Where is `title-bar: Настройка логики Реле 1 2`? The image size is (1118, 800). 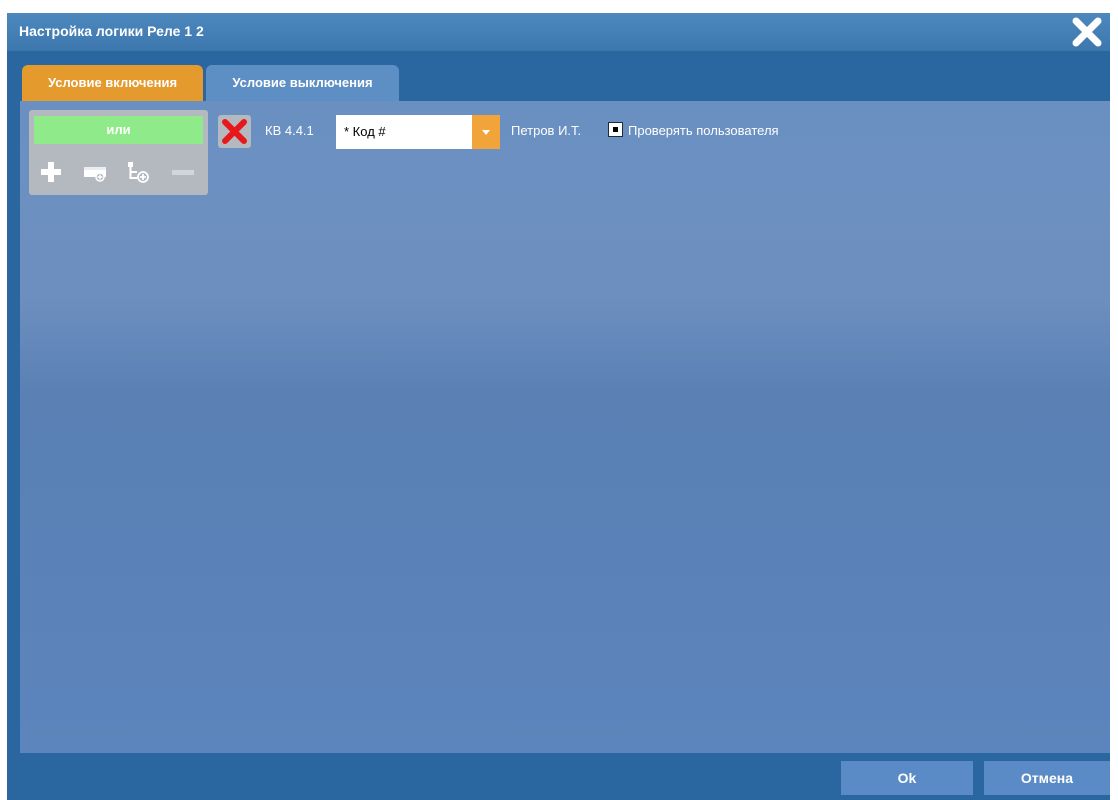
title-bar: Настройка логики Реле 1 2 is located at coordinates (558, 32).